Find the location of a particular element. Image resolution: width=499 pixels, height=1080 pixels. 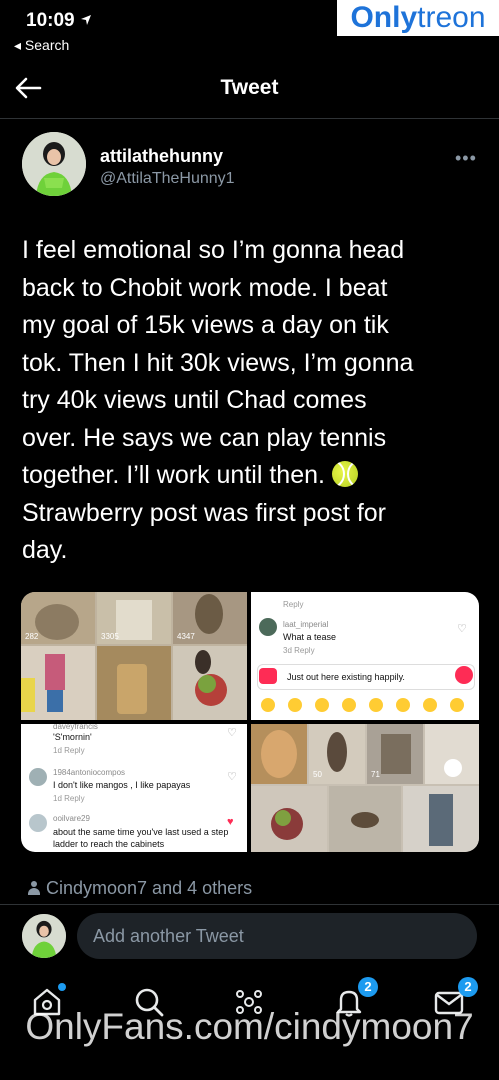

view-count: 282 is located at coordinates (32, 636).